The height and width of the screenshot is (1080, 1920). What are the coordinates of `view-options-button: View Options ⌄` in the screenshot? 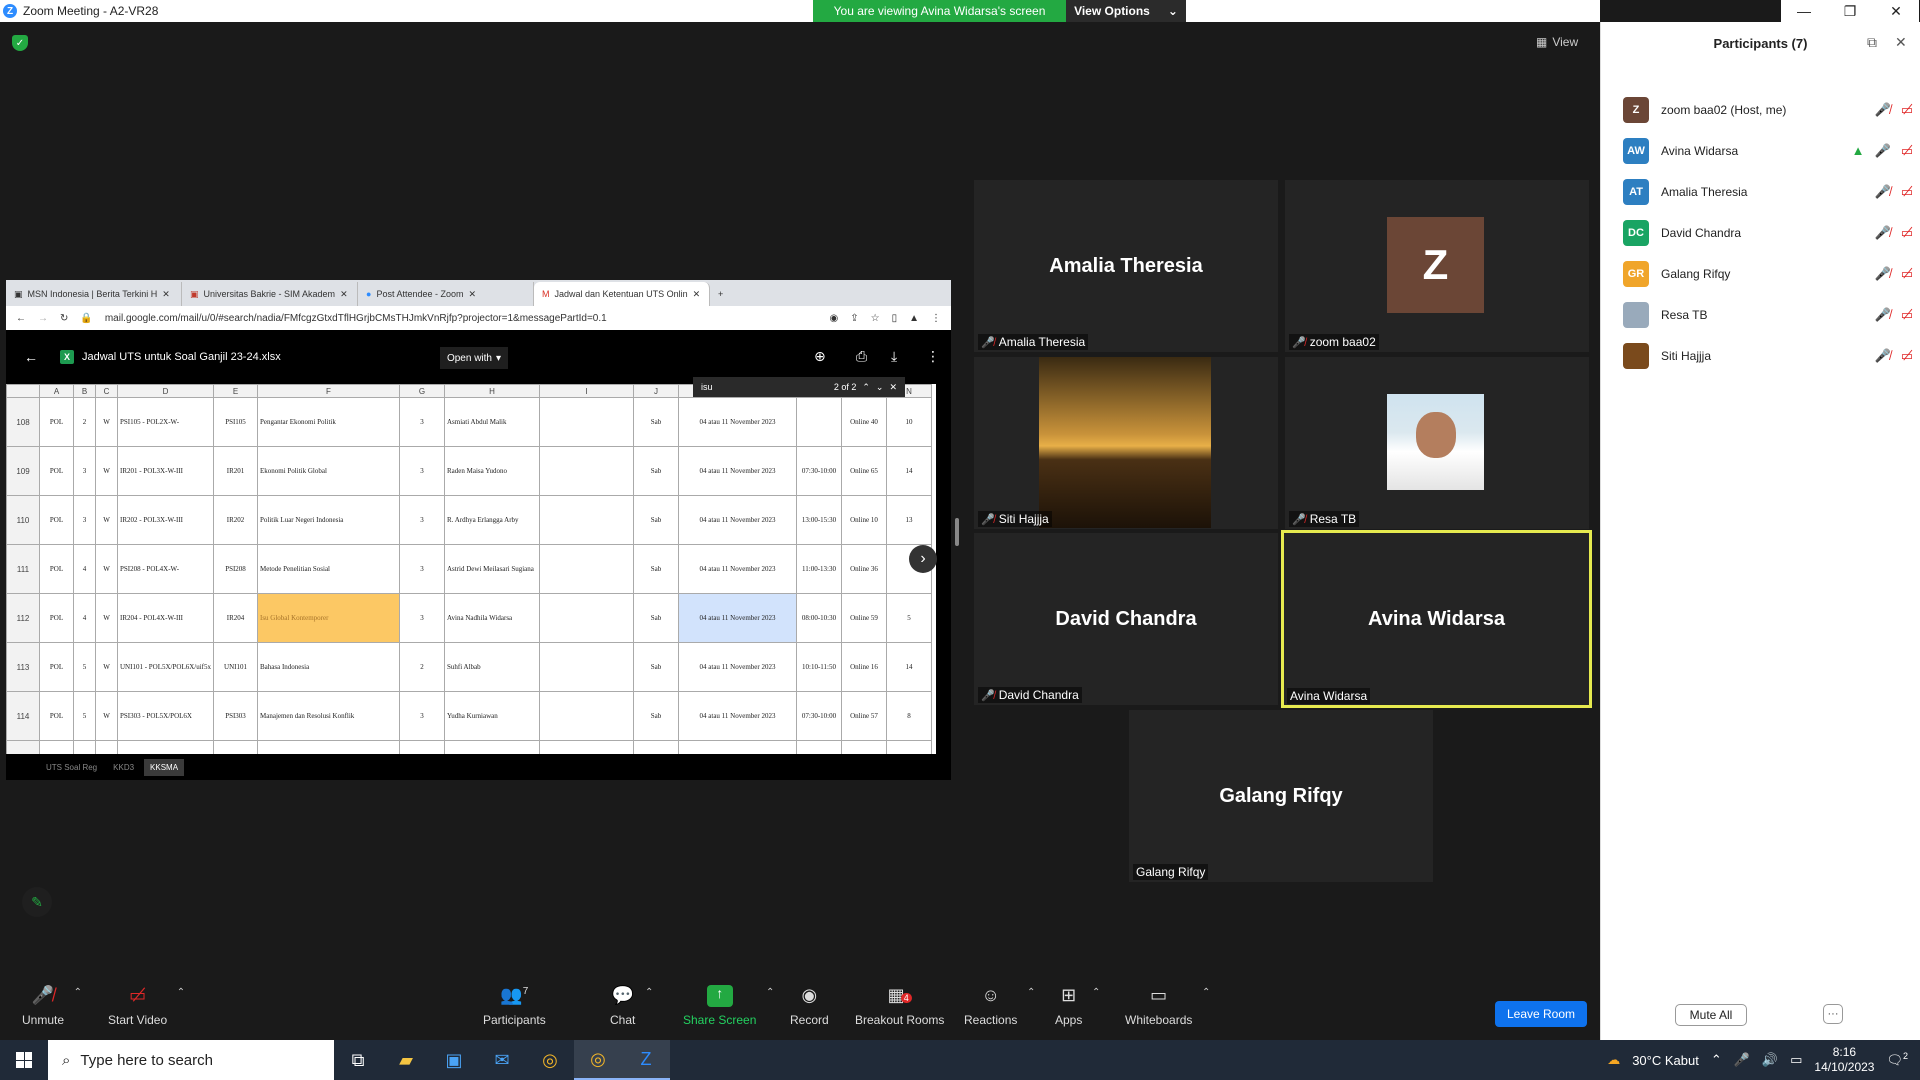 It's located at (1126, 11).